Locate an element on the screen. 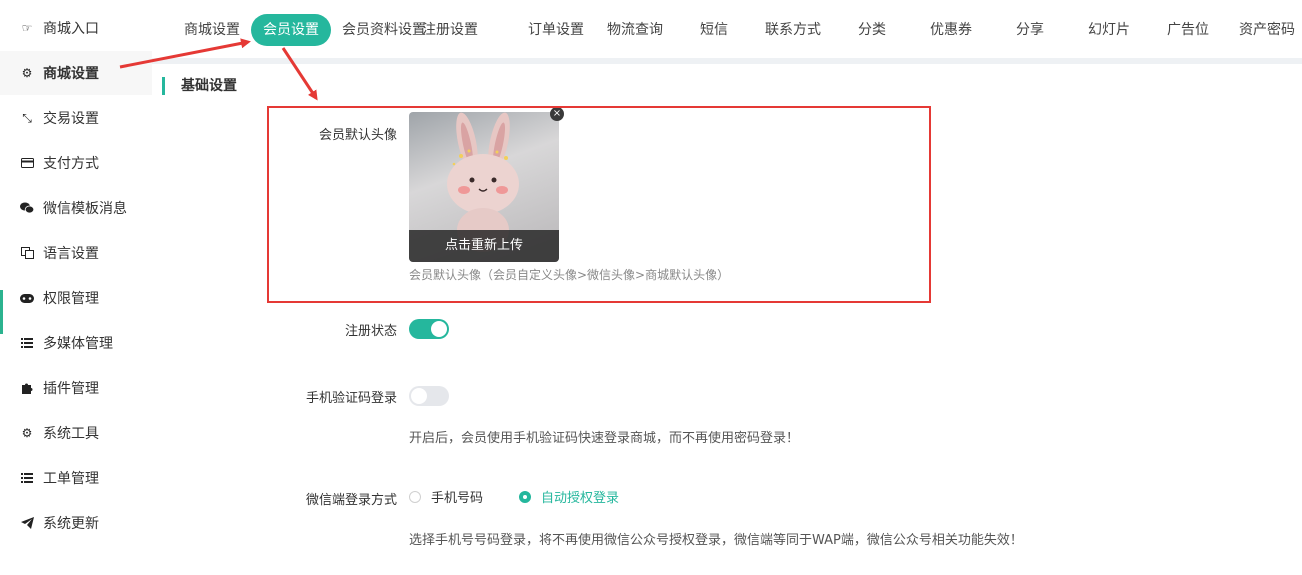 The width and height of the screenshot is (1302, 575). puzzle-icon is located at coordinates (27, 388).